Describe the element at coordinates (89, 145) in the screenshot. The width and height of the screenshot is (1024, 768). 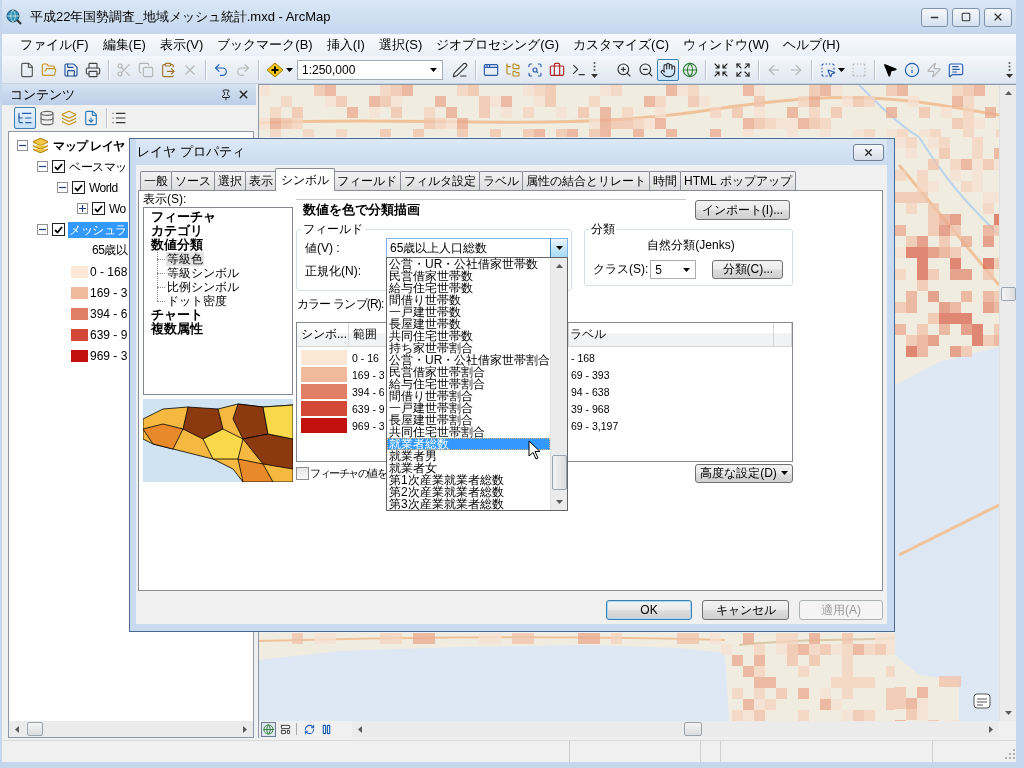
I see `layer-name: マップ レイヤ` at that location.